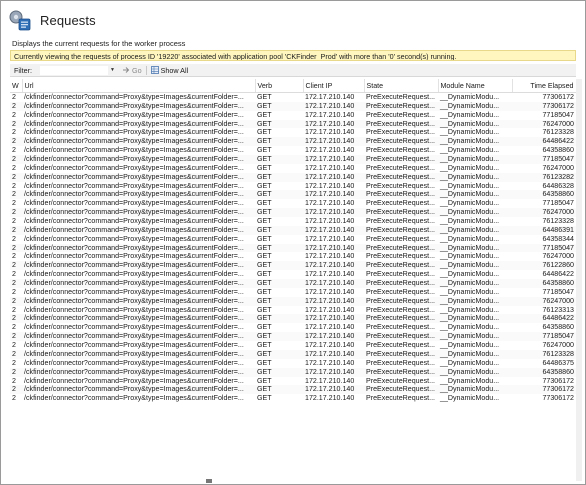 The width and height of the screenshot is (586, 485). Describe the element at coordinates (558, 167) in the screenshot. I see `cell-time-elapsed: 76247000` at that location.